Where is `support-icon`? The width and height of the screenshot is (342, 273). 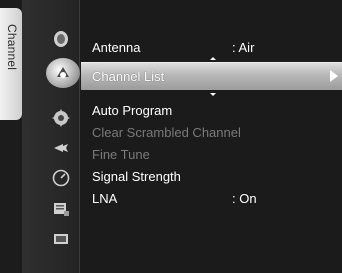
support-icon is located at coordinates (61, 209).